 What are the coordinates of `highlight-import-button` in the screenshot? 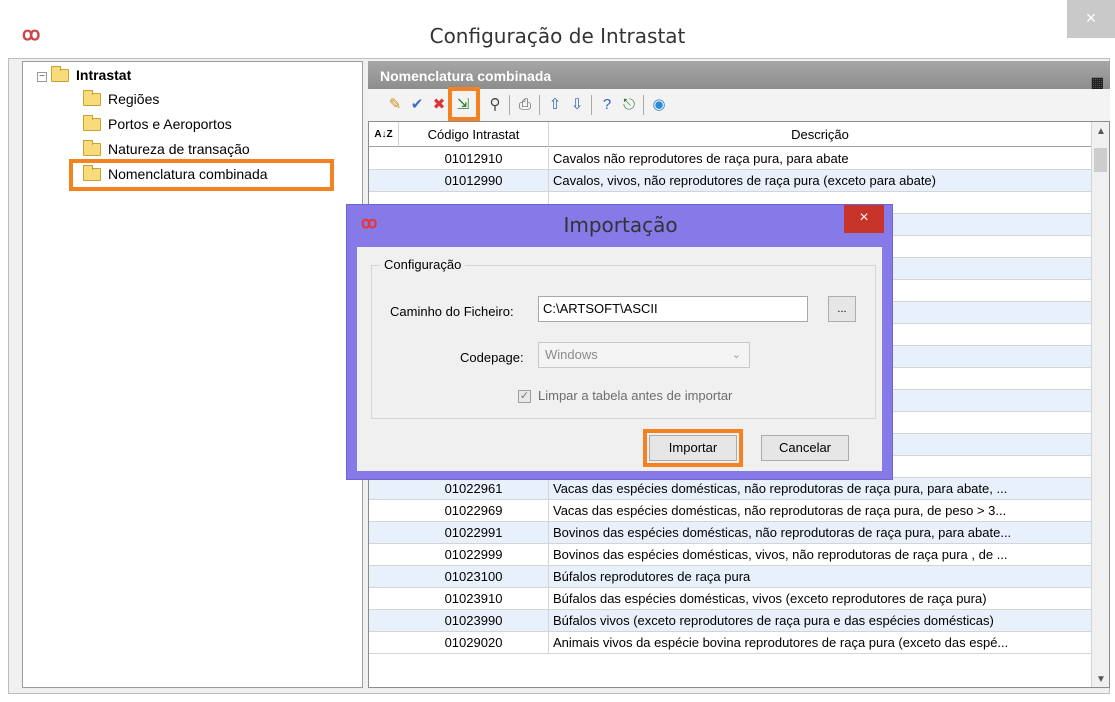 It's located at (693, 448).